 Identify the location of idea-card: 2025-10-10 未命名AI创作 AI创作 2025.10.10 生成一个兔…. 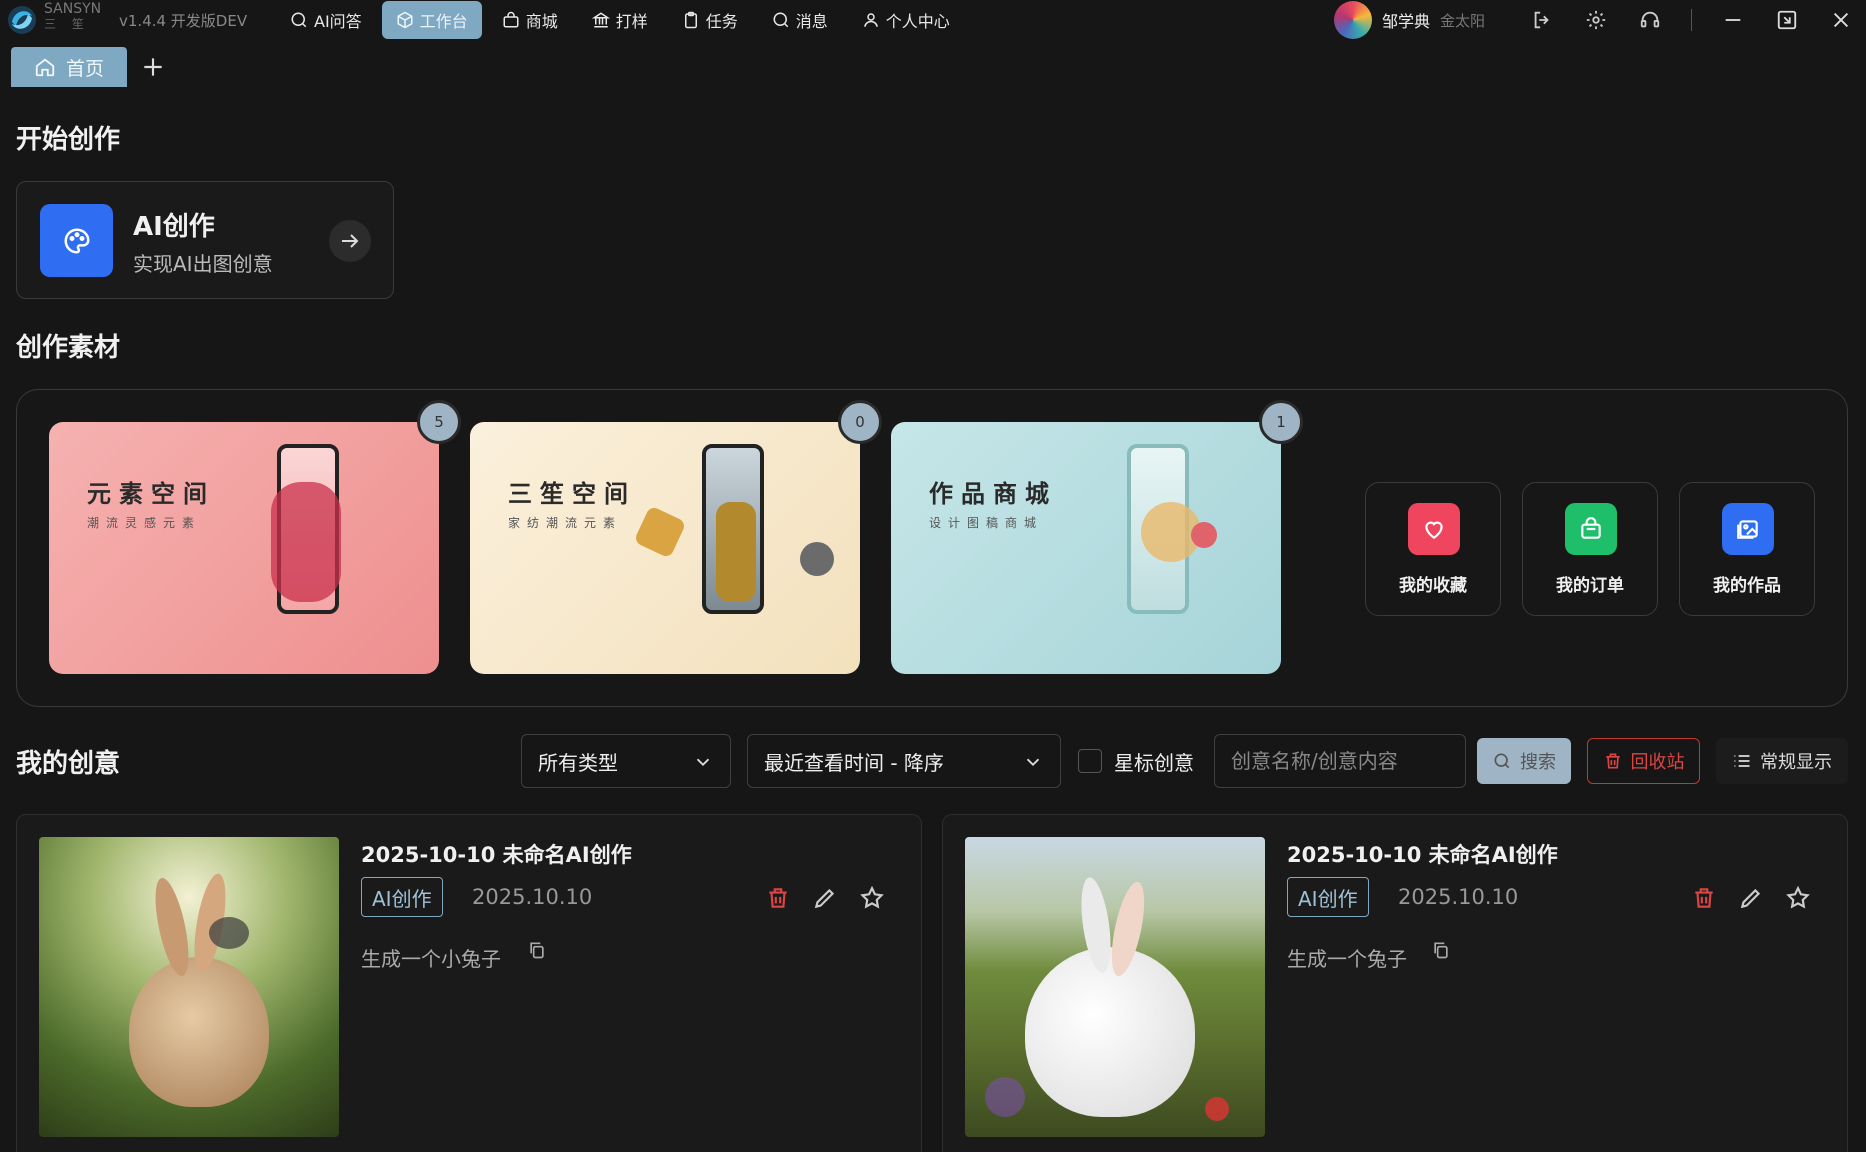
(1395, 983).